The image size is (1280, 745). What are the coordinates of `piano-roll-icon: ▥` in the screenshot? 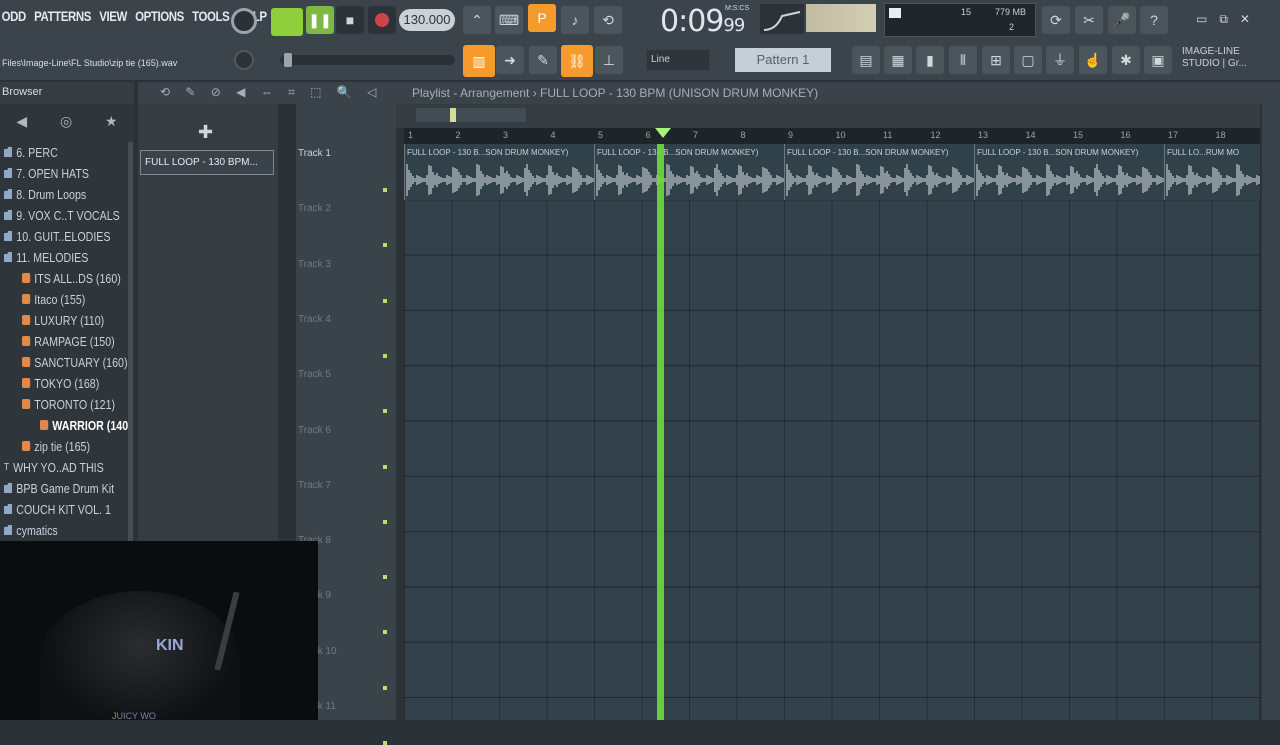 It's located at (479, 61).